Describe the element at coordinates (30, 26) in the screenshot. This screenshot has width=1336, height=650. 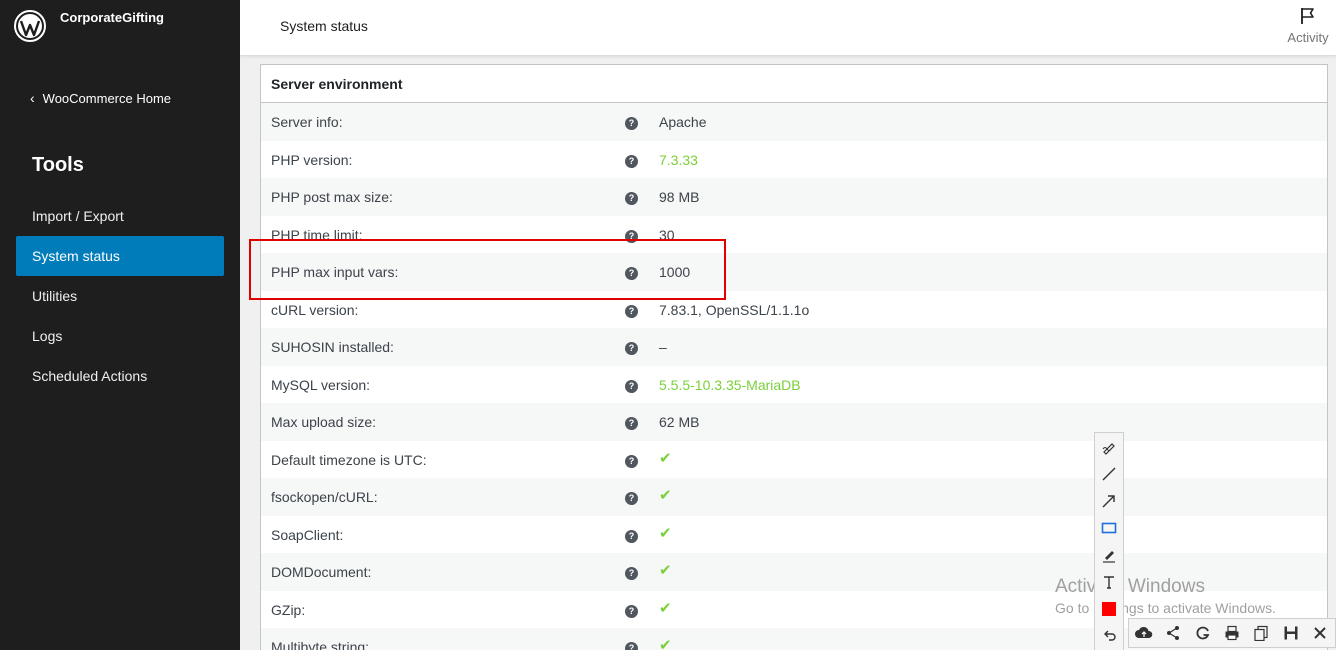
I see `wordpress-logo-icon` at that location.